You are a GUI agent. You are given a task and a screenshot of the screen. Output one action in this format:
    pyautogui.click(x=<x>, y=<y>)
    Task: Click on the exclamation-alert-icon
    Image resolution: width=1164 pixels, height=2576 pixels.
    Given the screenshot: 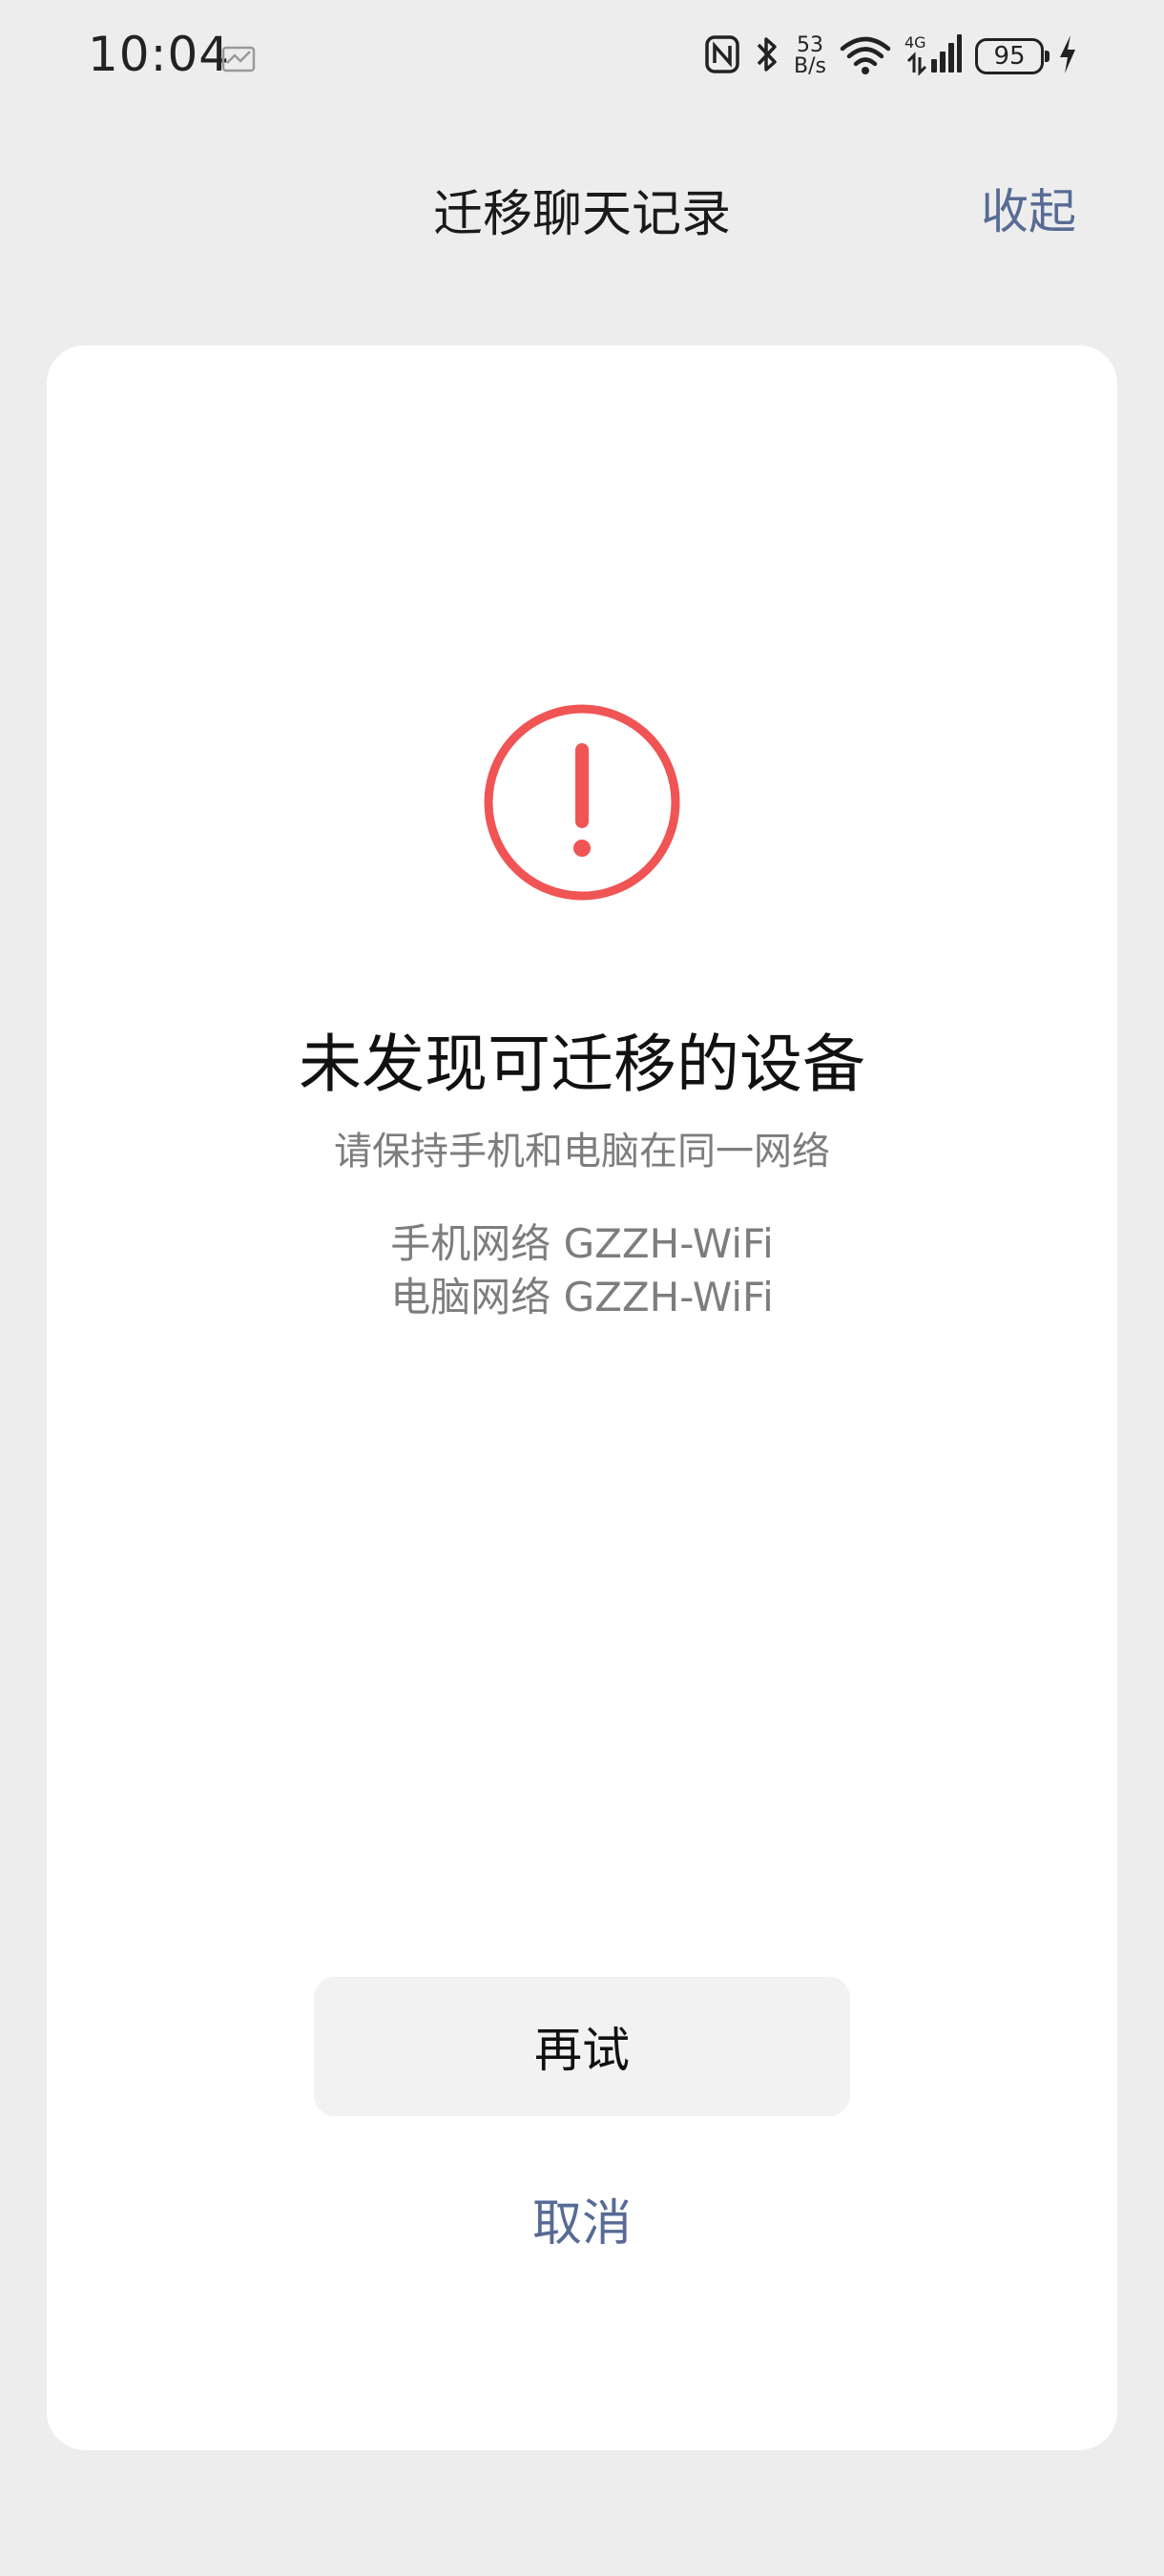 What is the action you would take?
    pyautogui.click(x=582, y=802)
    